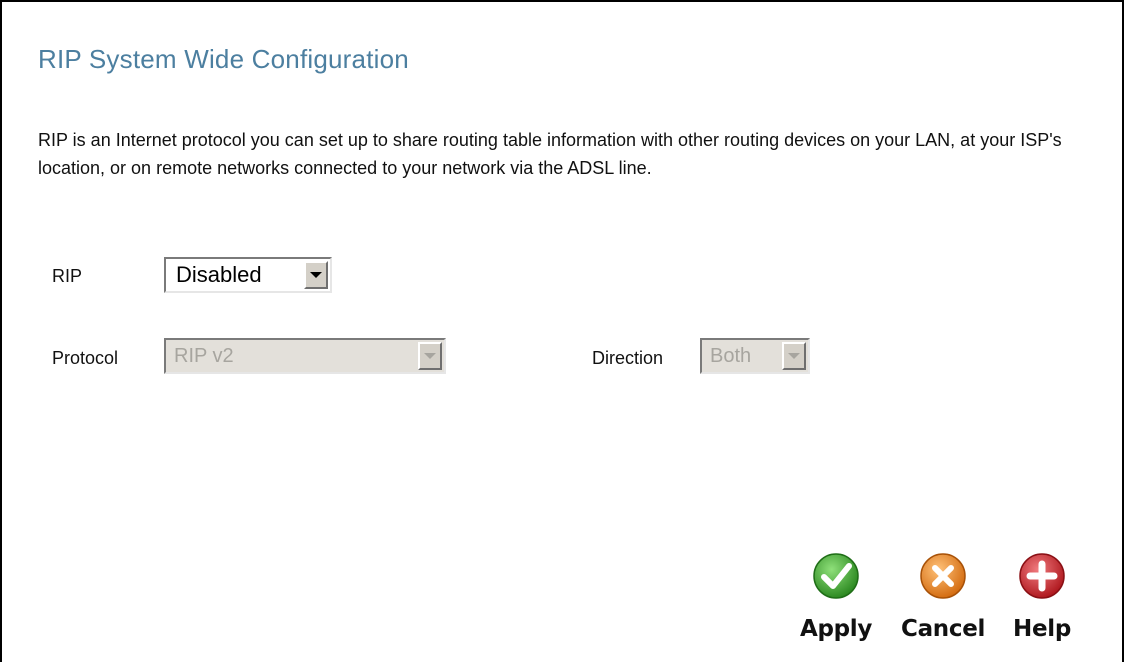 This screenshot has width=1126, height=662. What do you see at coordinates (628, 358) in the screenshot?
I see `direction-label: Direction` at bounding box center [628, 358].